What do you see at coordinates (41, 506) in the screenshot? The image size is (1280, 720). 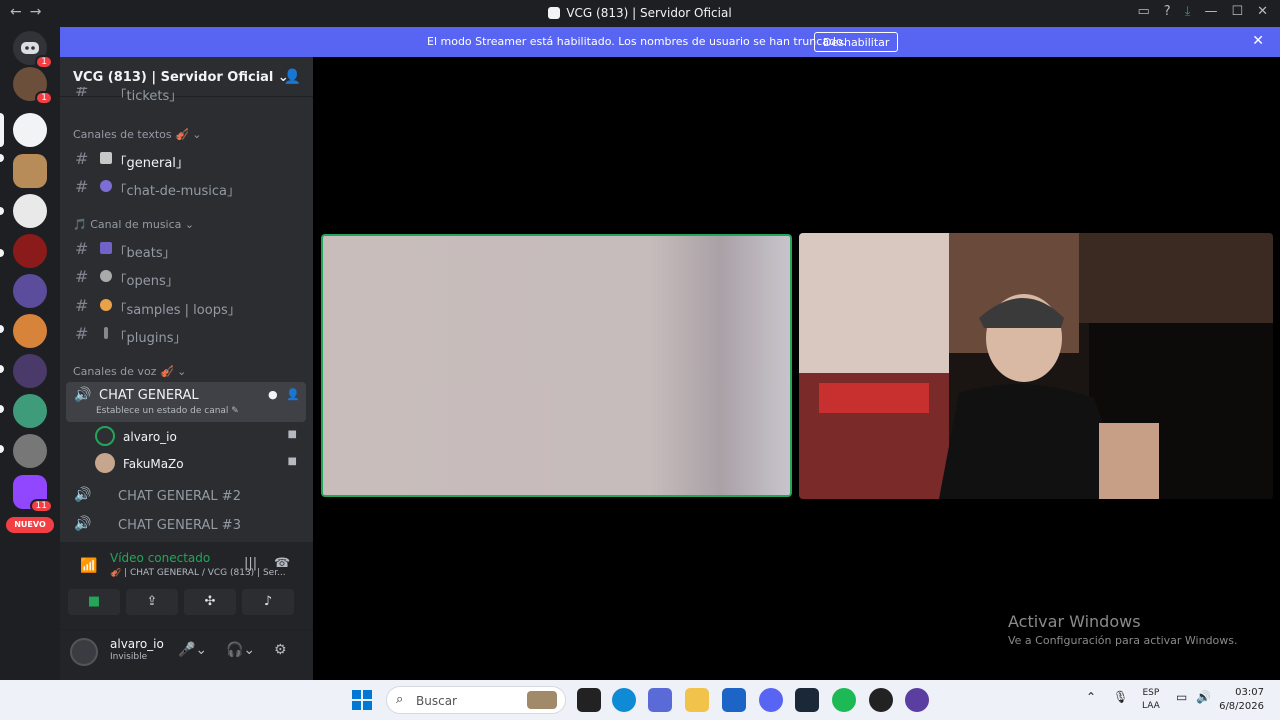 I see `twitch-badge: 11` at bounding box center [41, 506].